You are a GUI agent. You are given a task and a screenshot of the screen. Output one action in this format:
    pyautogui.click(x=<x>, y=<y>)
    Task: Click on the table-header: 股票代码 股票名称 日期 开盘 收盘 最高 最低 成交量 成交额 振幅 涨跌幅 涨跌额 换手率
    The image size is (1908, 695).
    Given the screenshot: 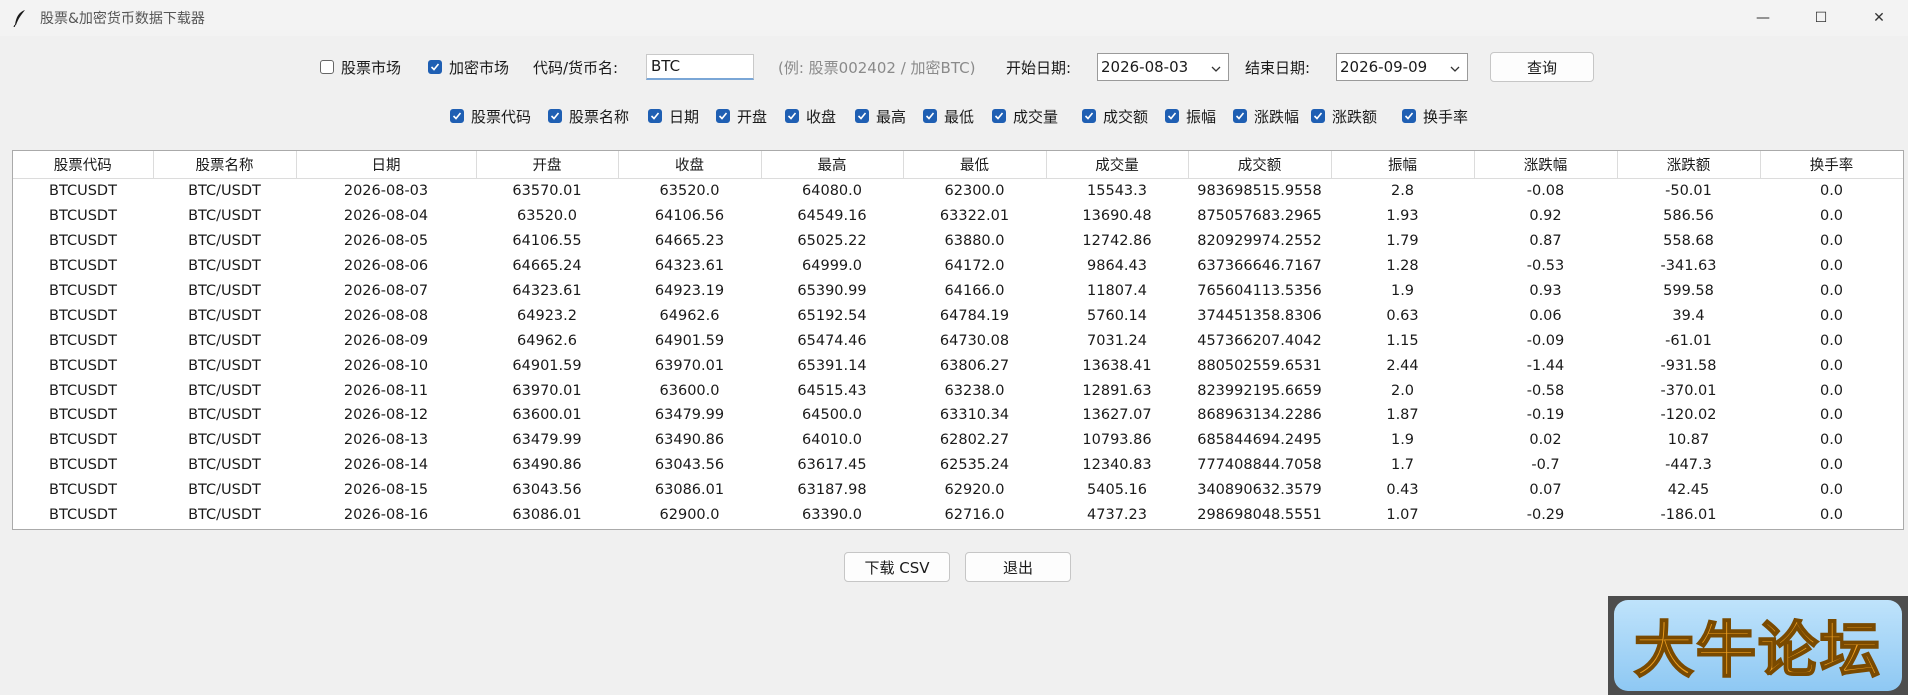 What is the action you would take?
    pyautogui.click(x=958, y=165)
    